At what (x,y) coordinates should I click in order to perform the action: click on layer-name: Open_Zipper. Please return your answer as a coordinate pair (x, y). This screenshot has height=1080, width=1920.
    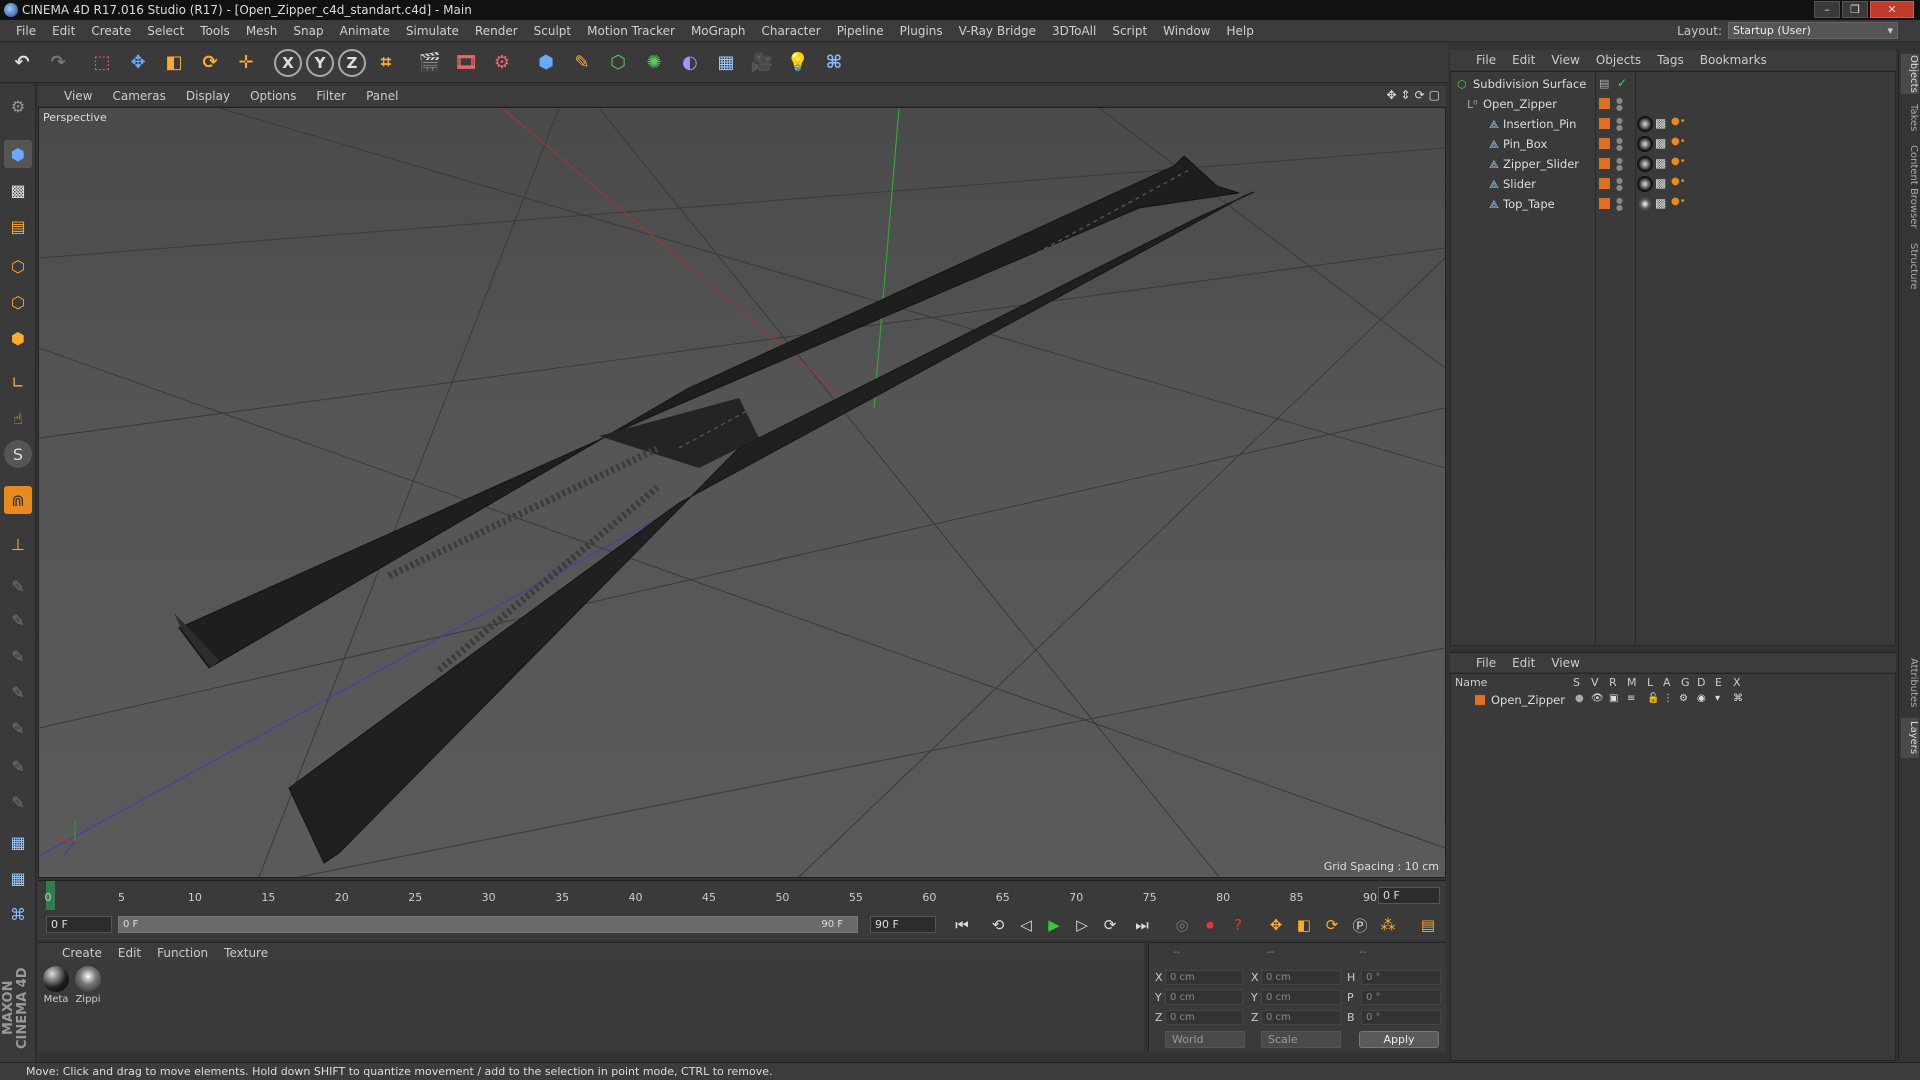
    Looking at the image, I should click on (1528, 700).